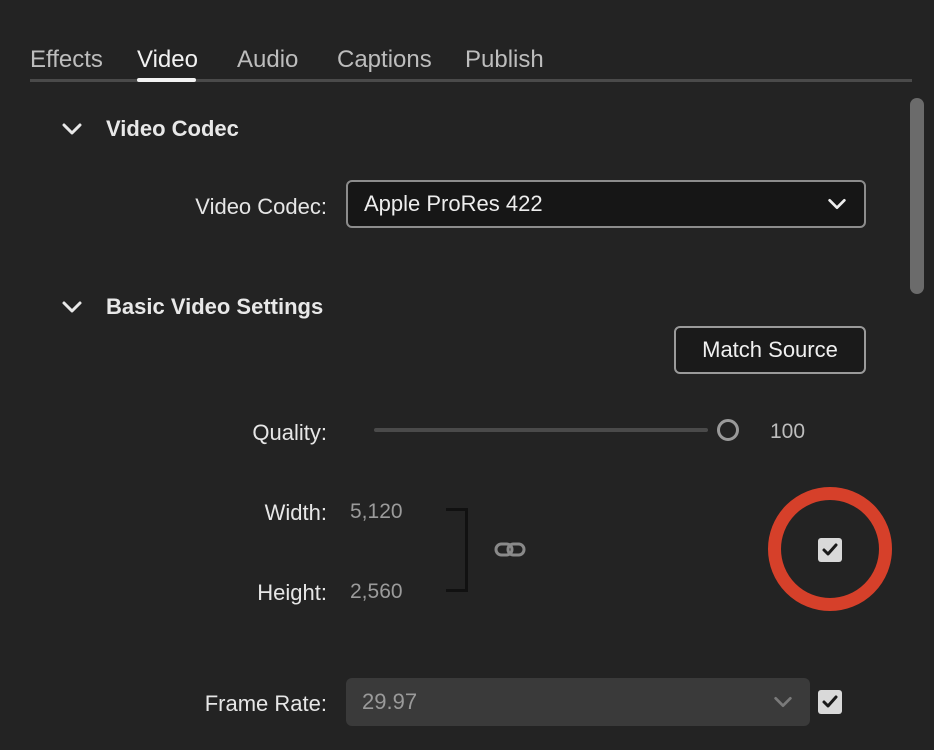 This screenshot has height=750, width=934. What do you see at coordinates (917, 423) in the screenshot?
I see `vertical-scrollbar` at bounding box center [917, 423].